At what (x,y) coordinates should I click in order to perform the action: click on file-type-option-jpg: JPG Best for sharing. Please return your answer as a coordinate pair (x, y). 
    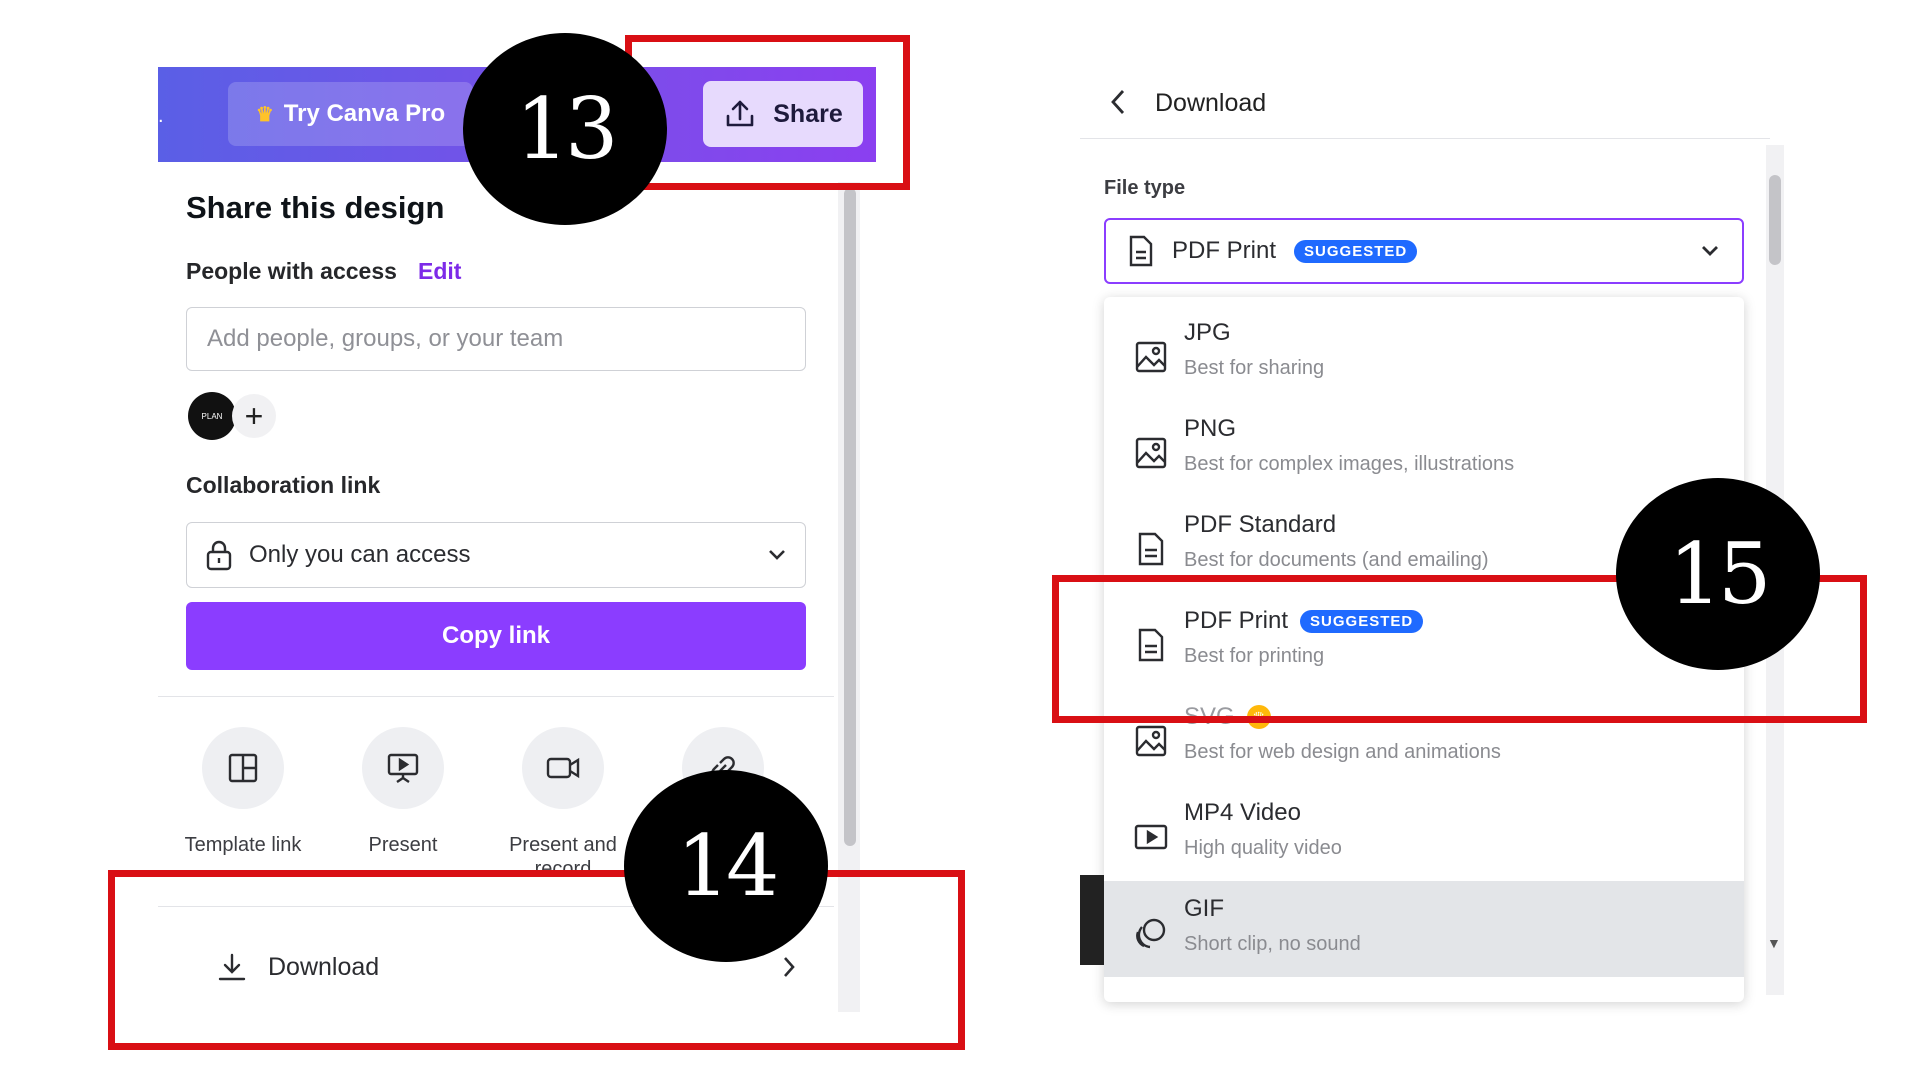
    Looking at the image, I should click on (1424, 353).